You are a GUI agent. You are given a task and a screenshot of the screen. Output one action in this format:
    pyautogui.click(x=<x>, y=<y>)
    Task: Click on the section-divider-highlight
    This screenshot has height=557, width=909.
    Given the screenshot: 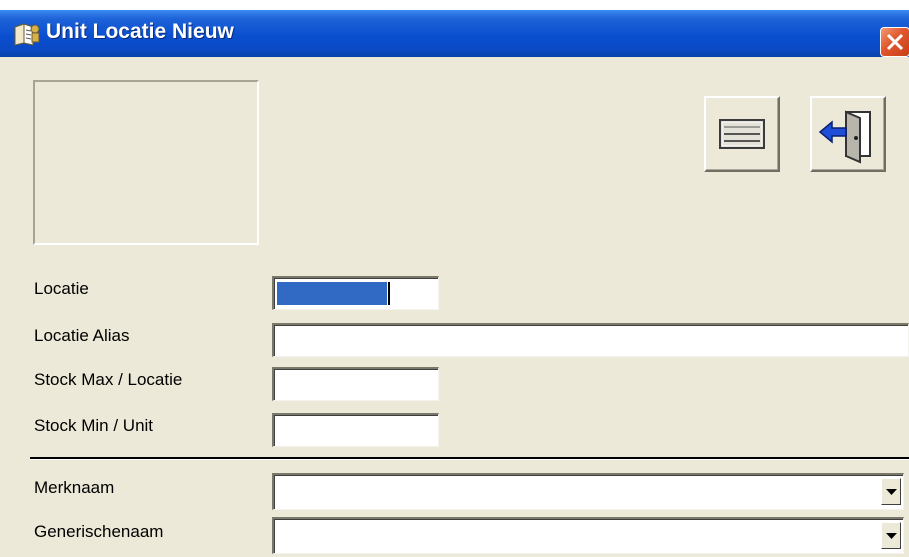 What is the action you would take?
    pyautogui.click(x=469, y=459)
    